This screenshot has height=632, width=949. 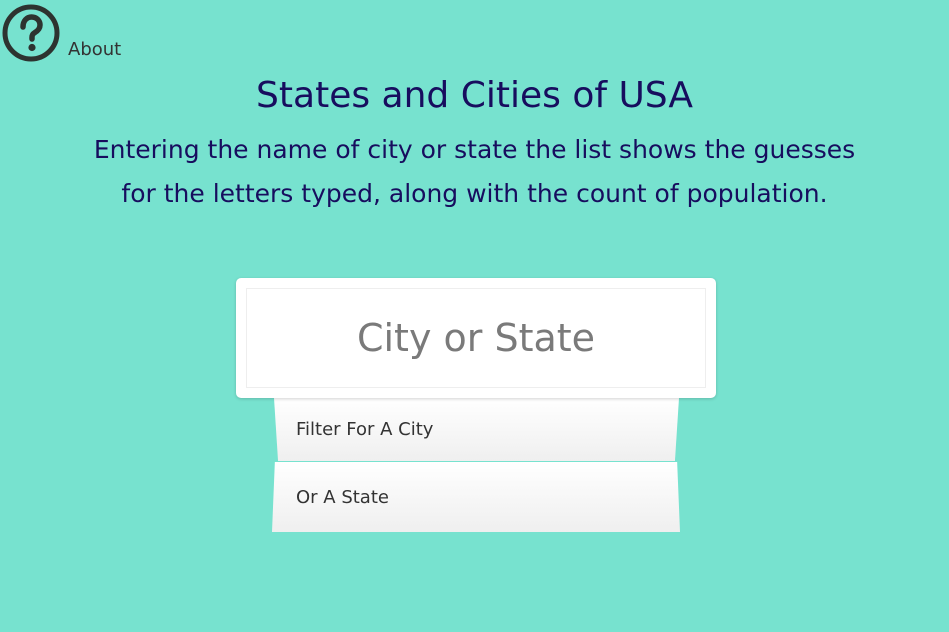 What do you see at coordinates (474, 95) in the screenshot?
I see `page-title: States and Cities of USA` at bounding box center [474, 95].